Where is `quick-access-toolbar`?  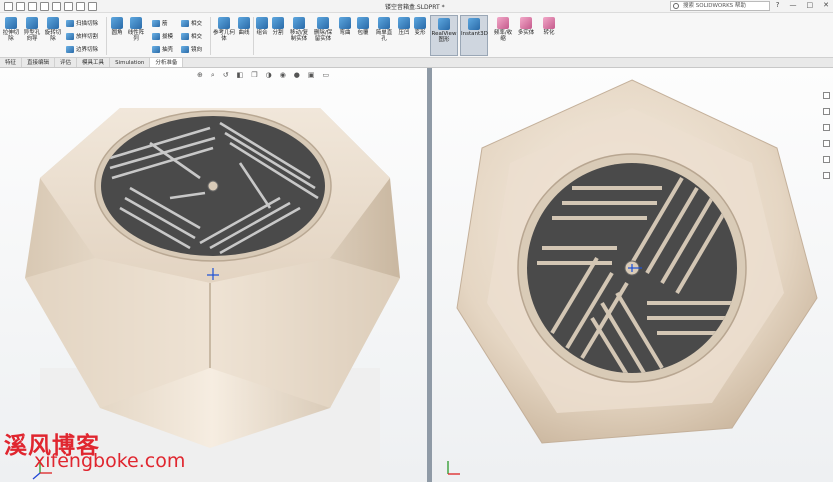
quick-access-toolbar is located at coordinates (50, 6).